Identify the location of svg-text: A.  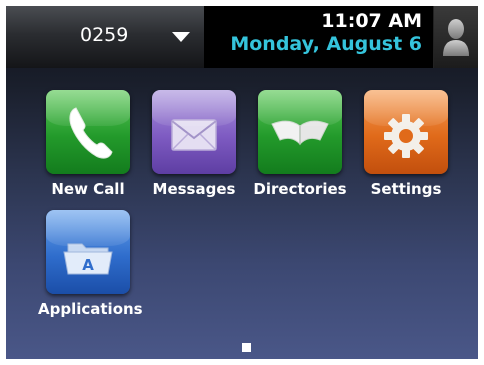
(88, 265).